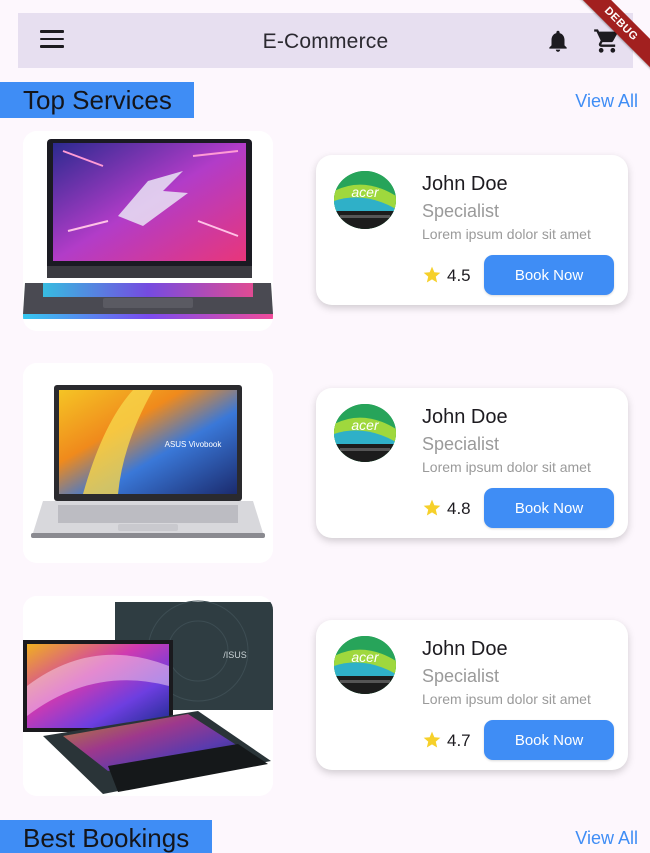  I want to click on vivobook-laptop-image: ASUS Vivobook, so click(148, 463).